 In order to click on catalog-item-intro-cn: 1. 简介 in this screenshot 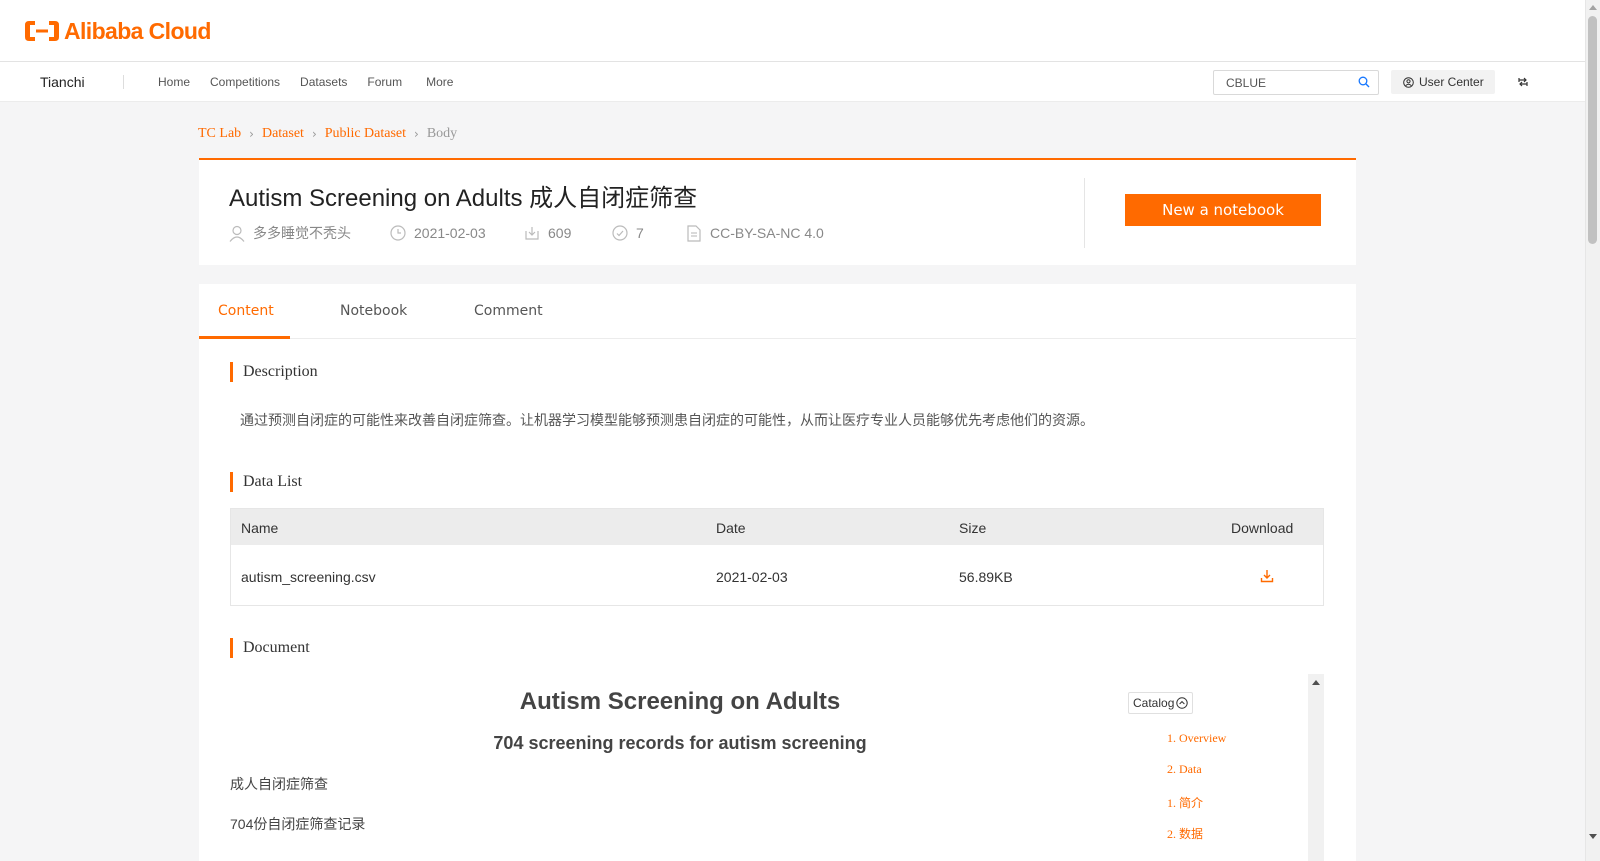, I will do `click(1185, 802)`.